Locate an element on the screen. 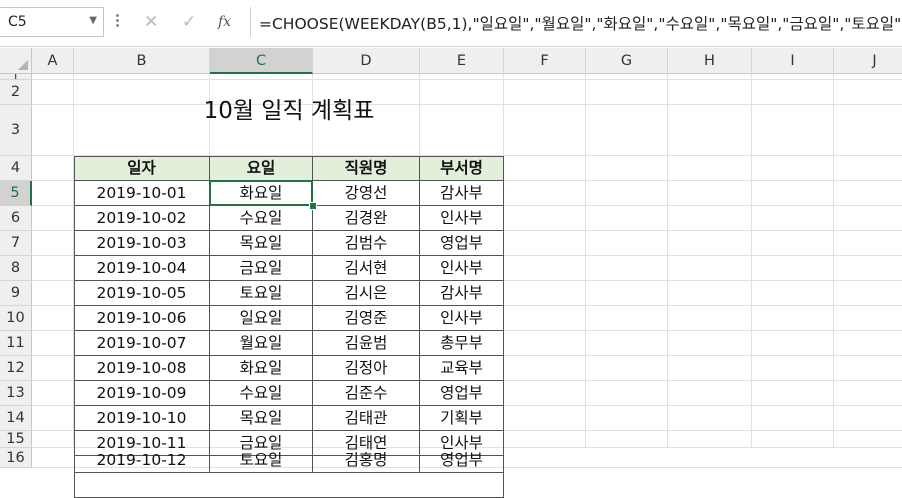  row-header-5: 5 is located at coordinates (16, 193).